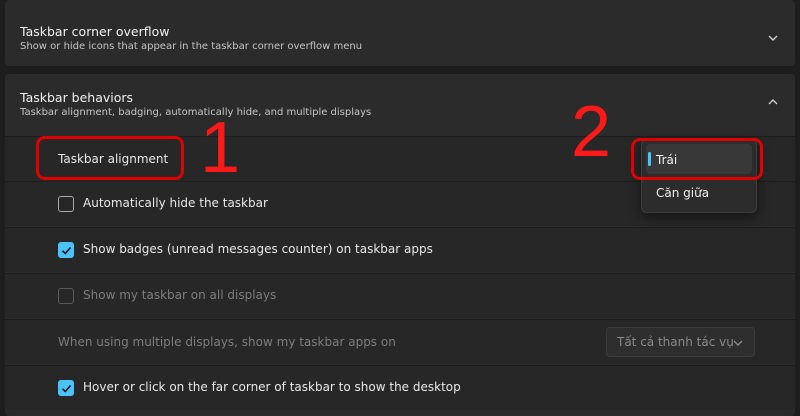 The height and width of the screenshot is (416, 800). I want to click on auto-hide-label: Automatically hide the taskbar, so click(175, 203).